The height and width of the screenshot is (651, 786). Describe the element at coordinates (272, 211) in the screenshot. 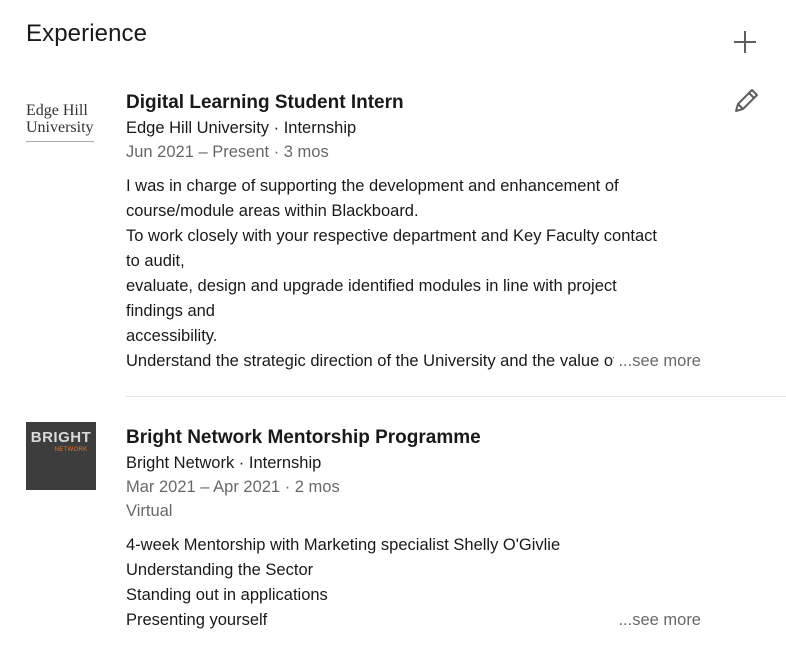

I see `description-line: course/module areas within Blackboard.` at that location.